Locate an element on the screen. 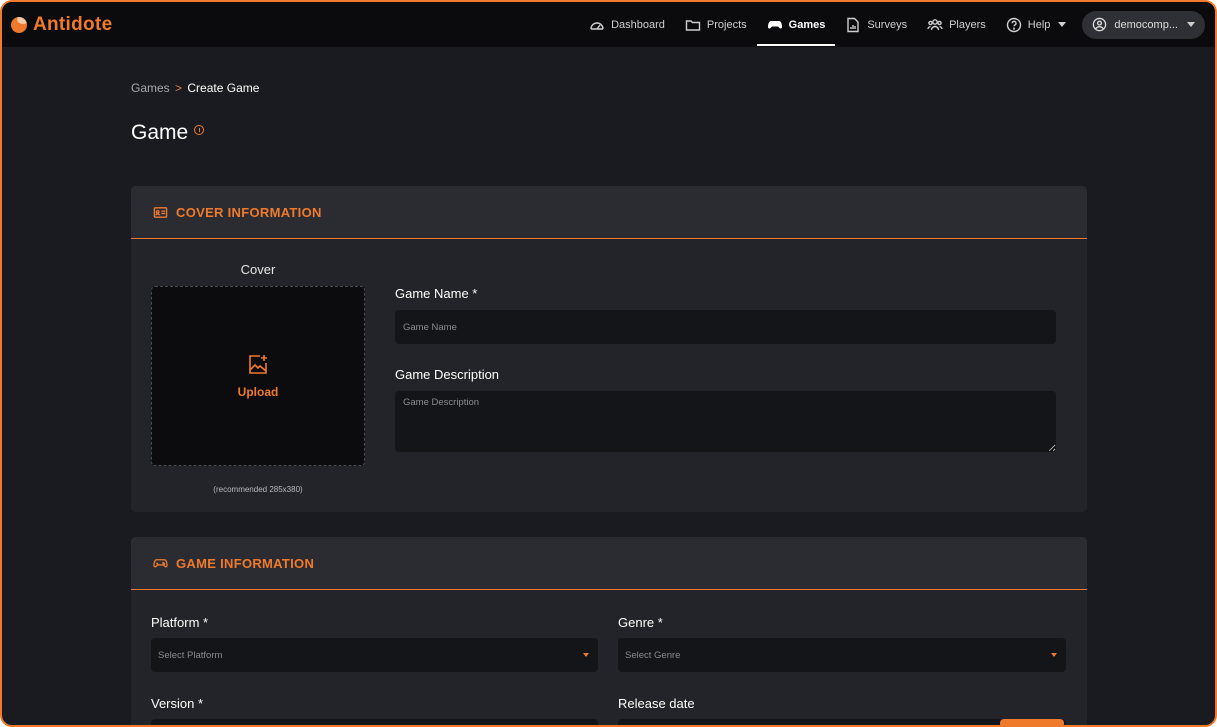  cover-information-header: COVER INFORMATION is located at coordinates (609, 212).